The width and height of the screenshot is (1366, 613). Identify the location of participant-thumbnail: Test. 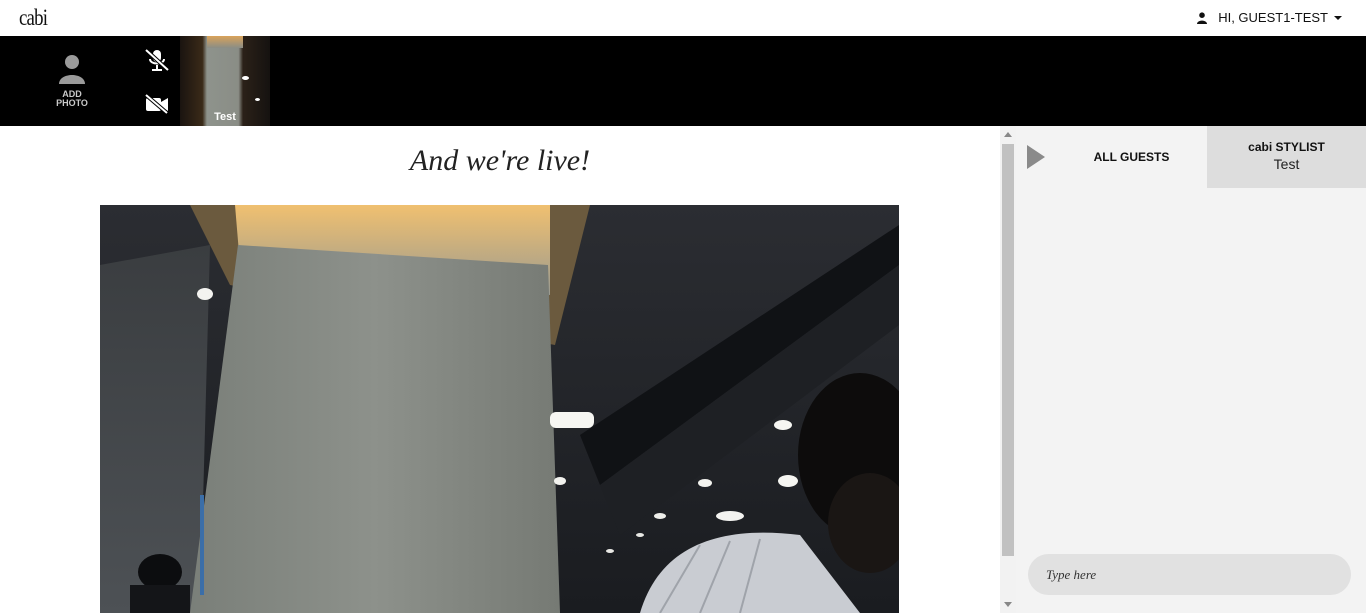
(225, 81).